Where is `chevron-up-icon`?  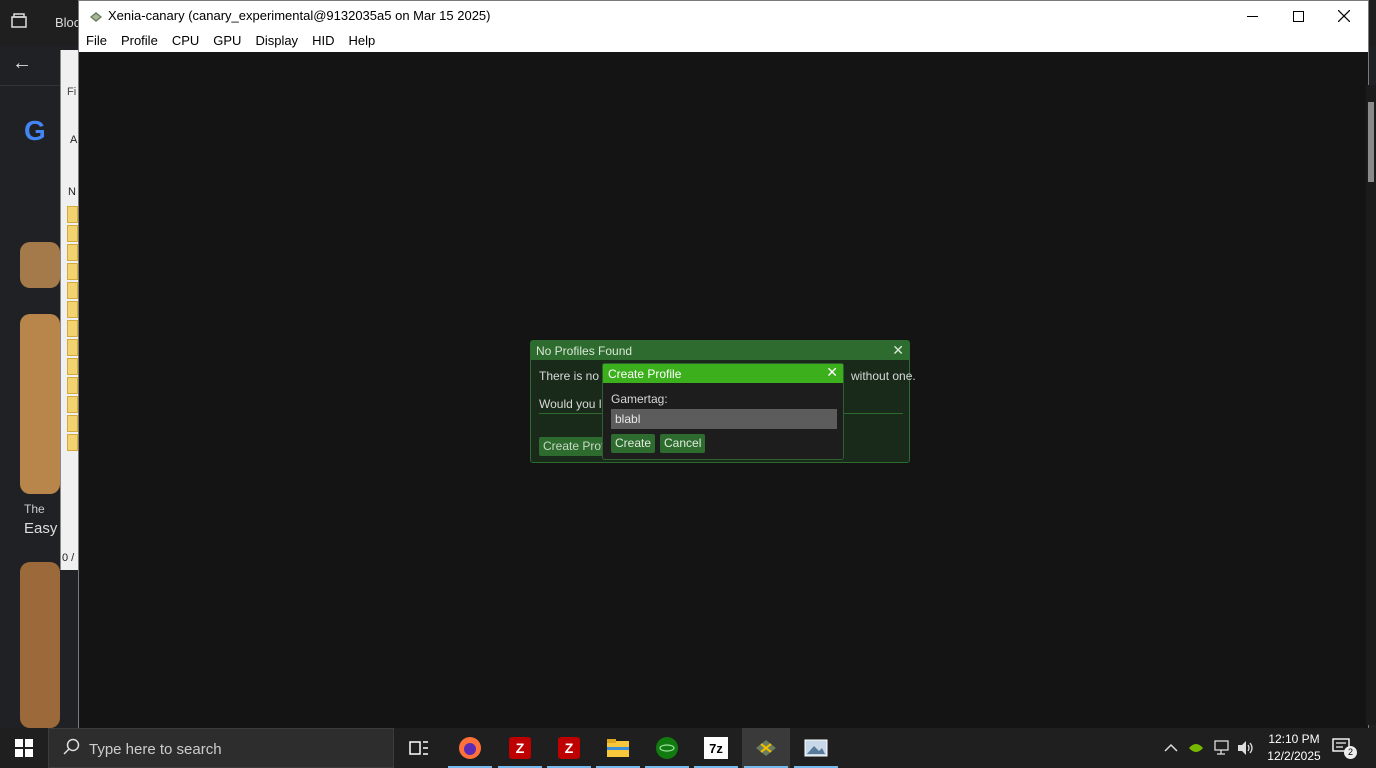 chevron-up-icon is located at coordinates (1171, 747).